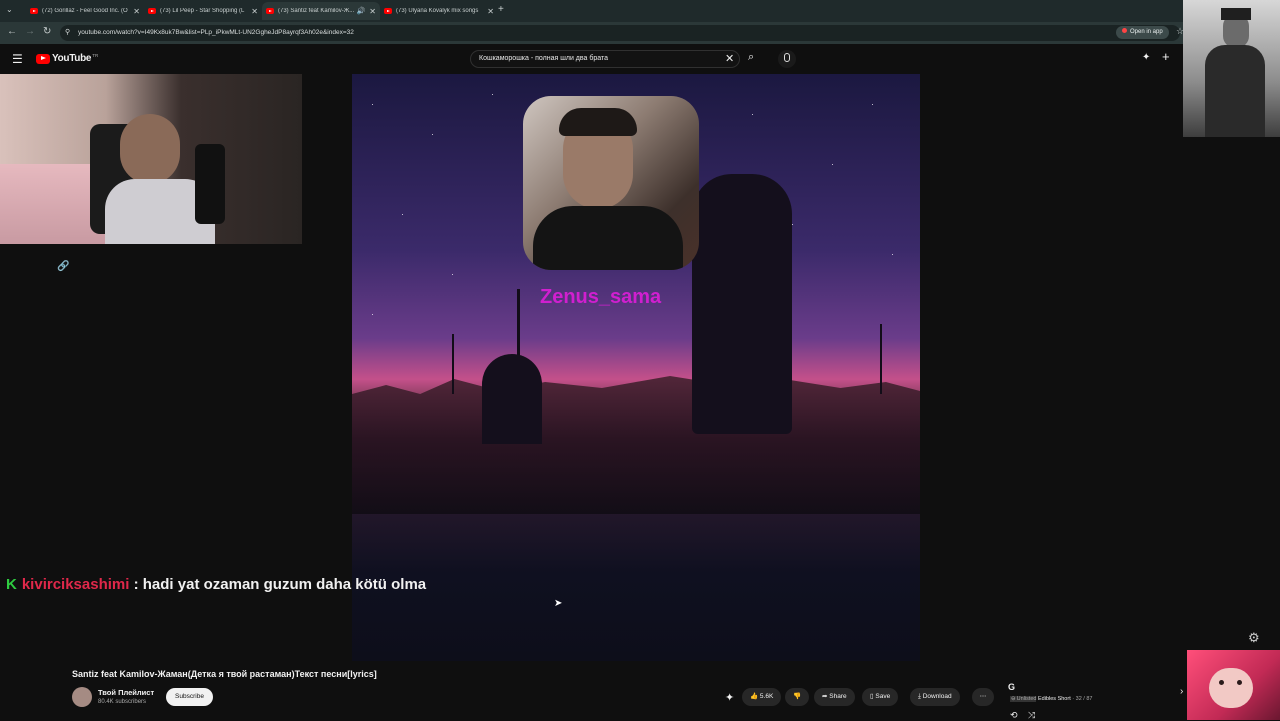 This screenshot has width=1280, height=721. What do you see at coordinates (872, 696) in the screenshot?
I see `bookmark-icon: ▯` at bounding box center [872, 696].